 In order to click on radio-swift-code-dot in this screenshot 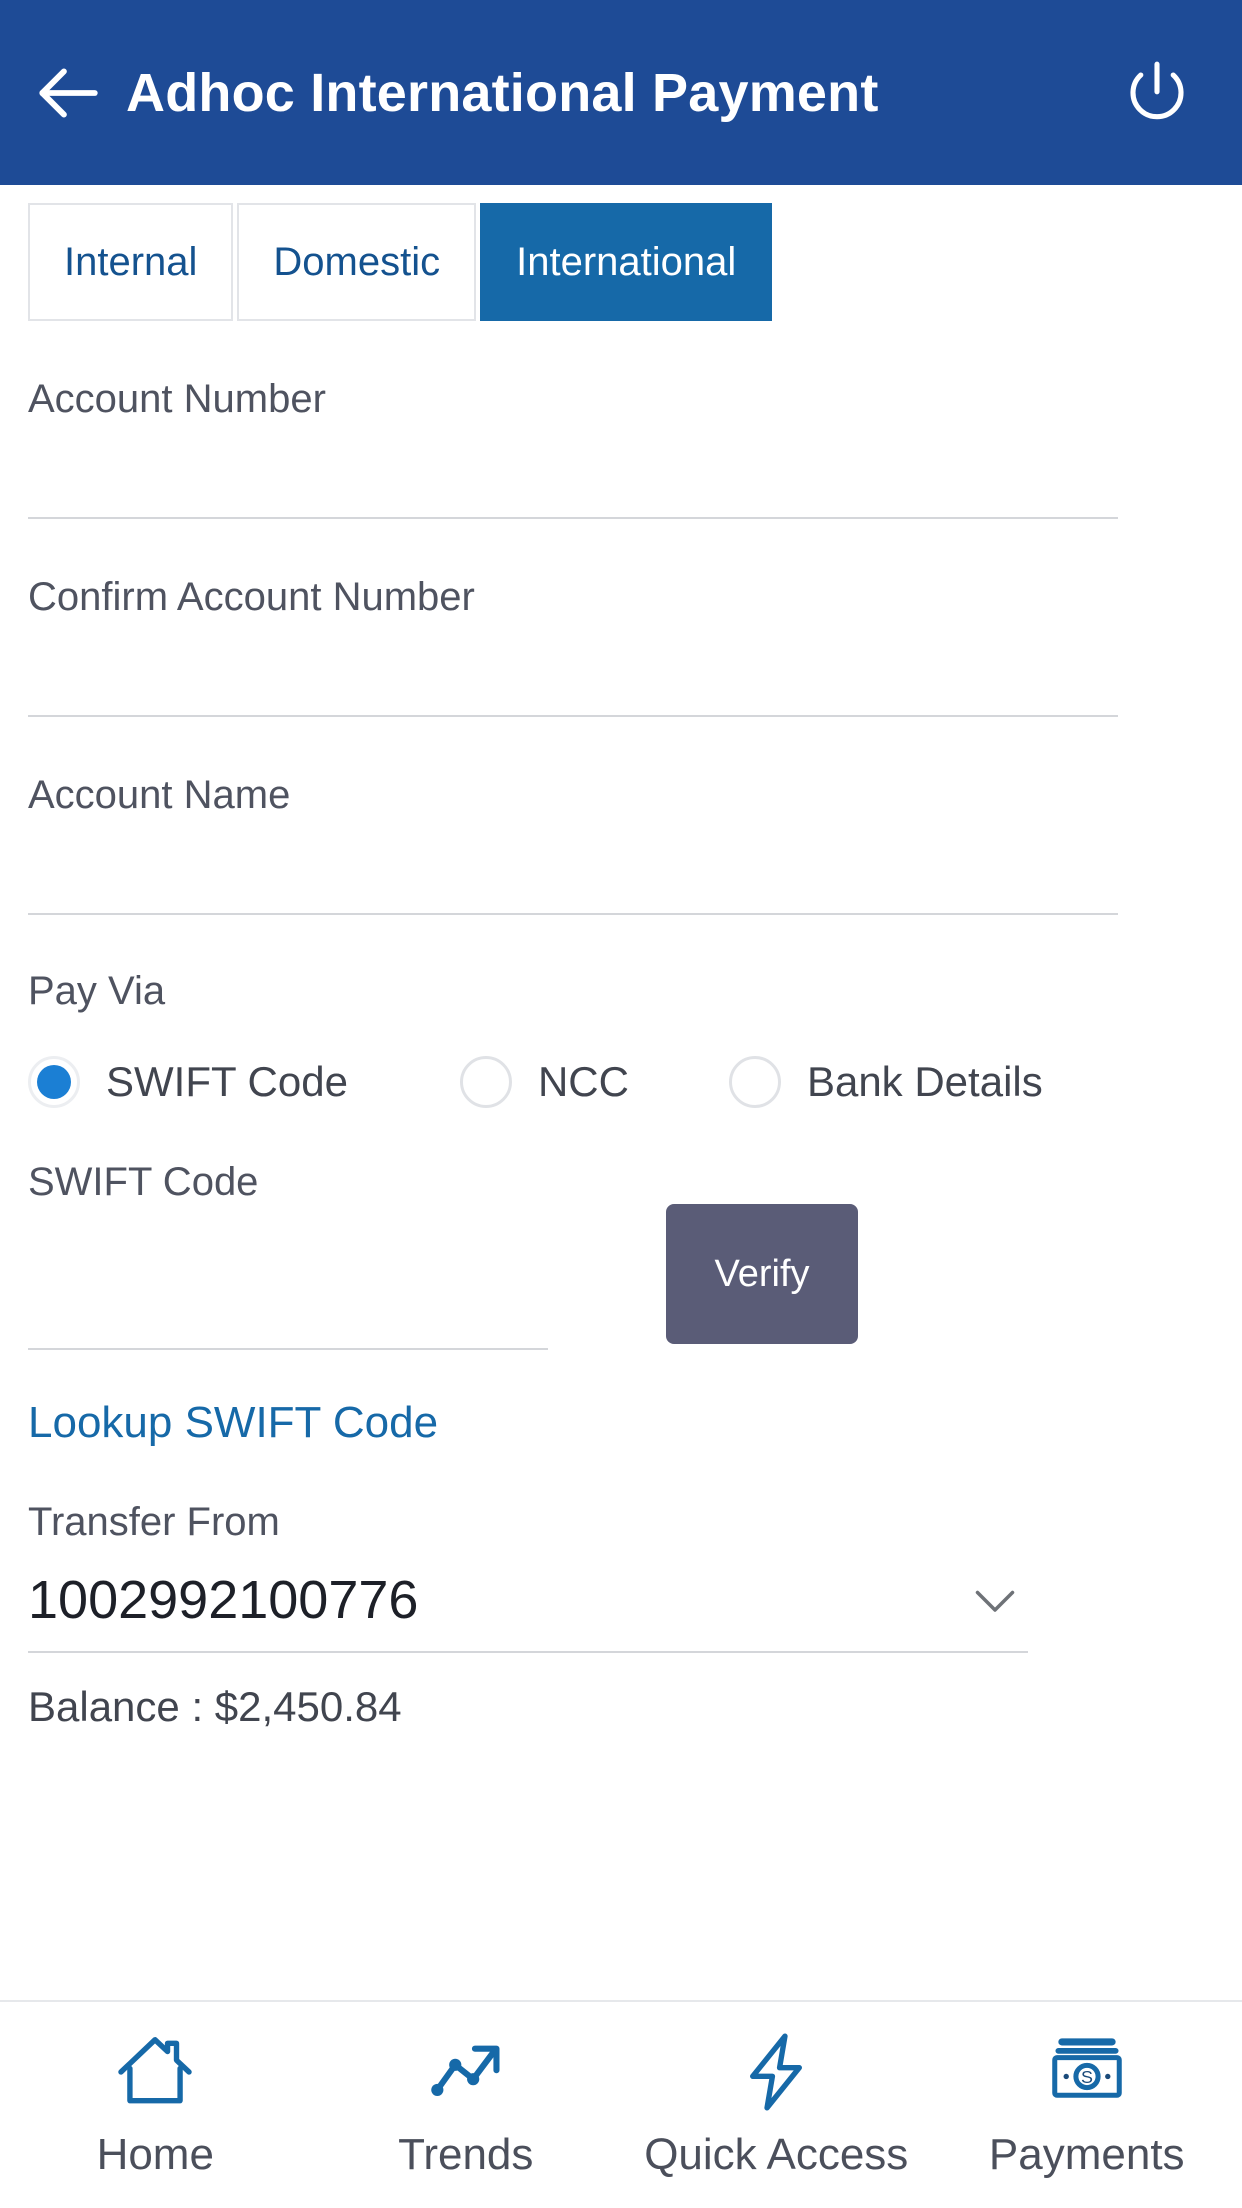, I will do `click(54, 1082)`.